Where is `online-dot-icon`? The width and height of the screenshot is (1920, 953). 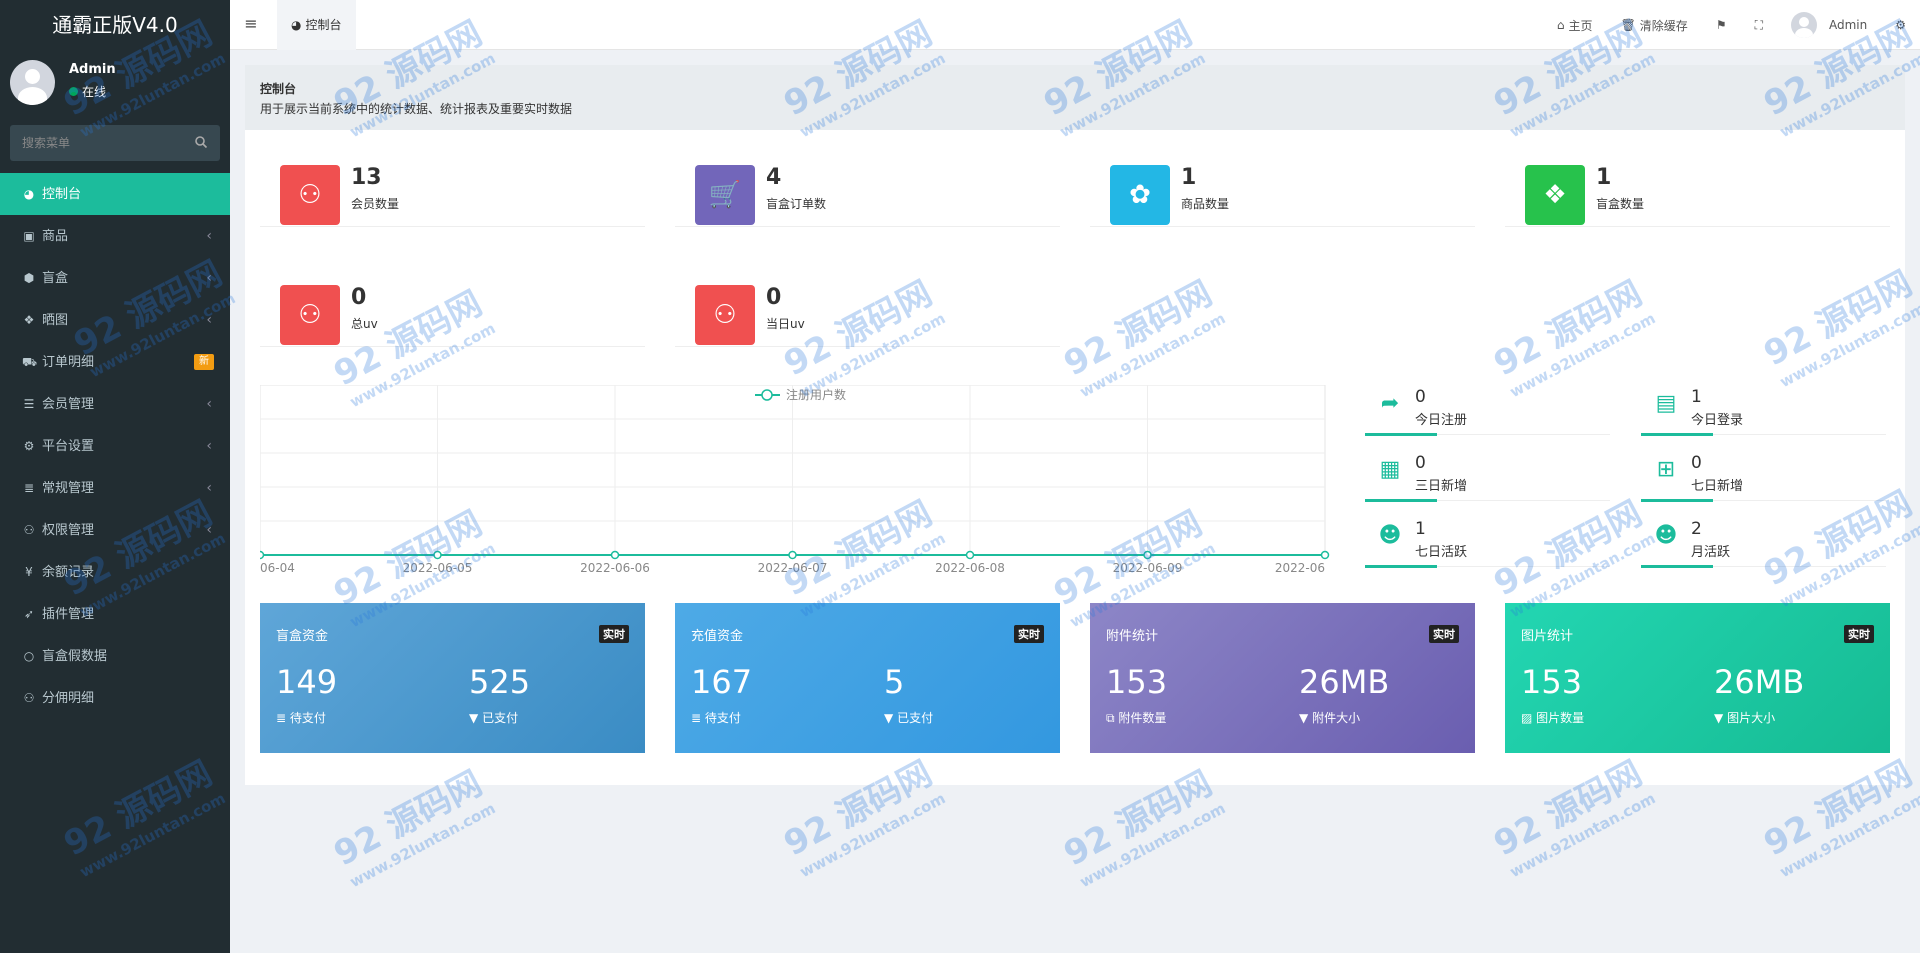
online-dot-icon is located at coordinates (73, 91).